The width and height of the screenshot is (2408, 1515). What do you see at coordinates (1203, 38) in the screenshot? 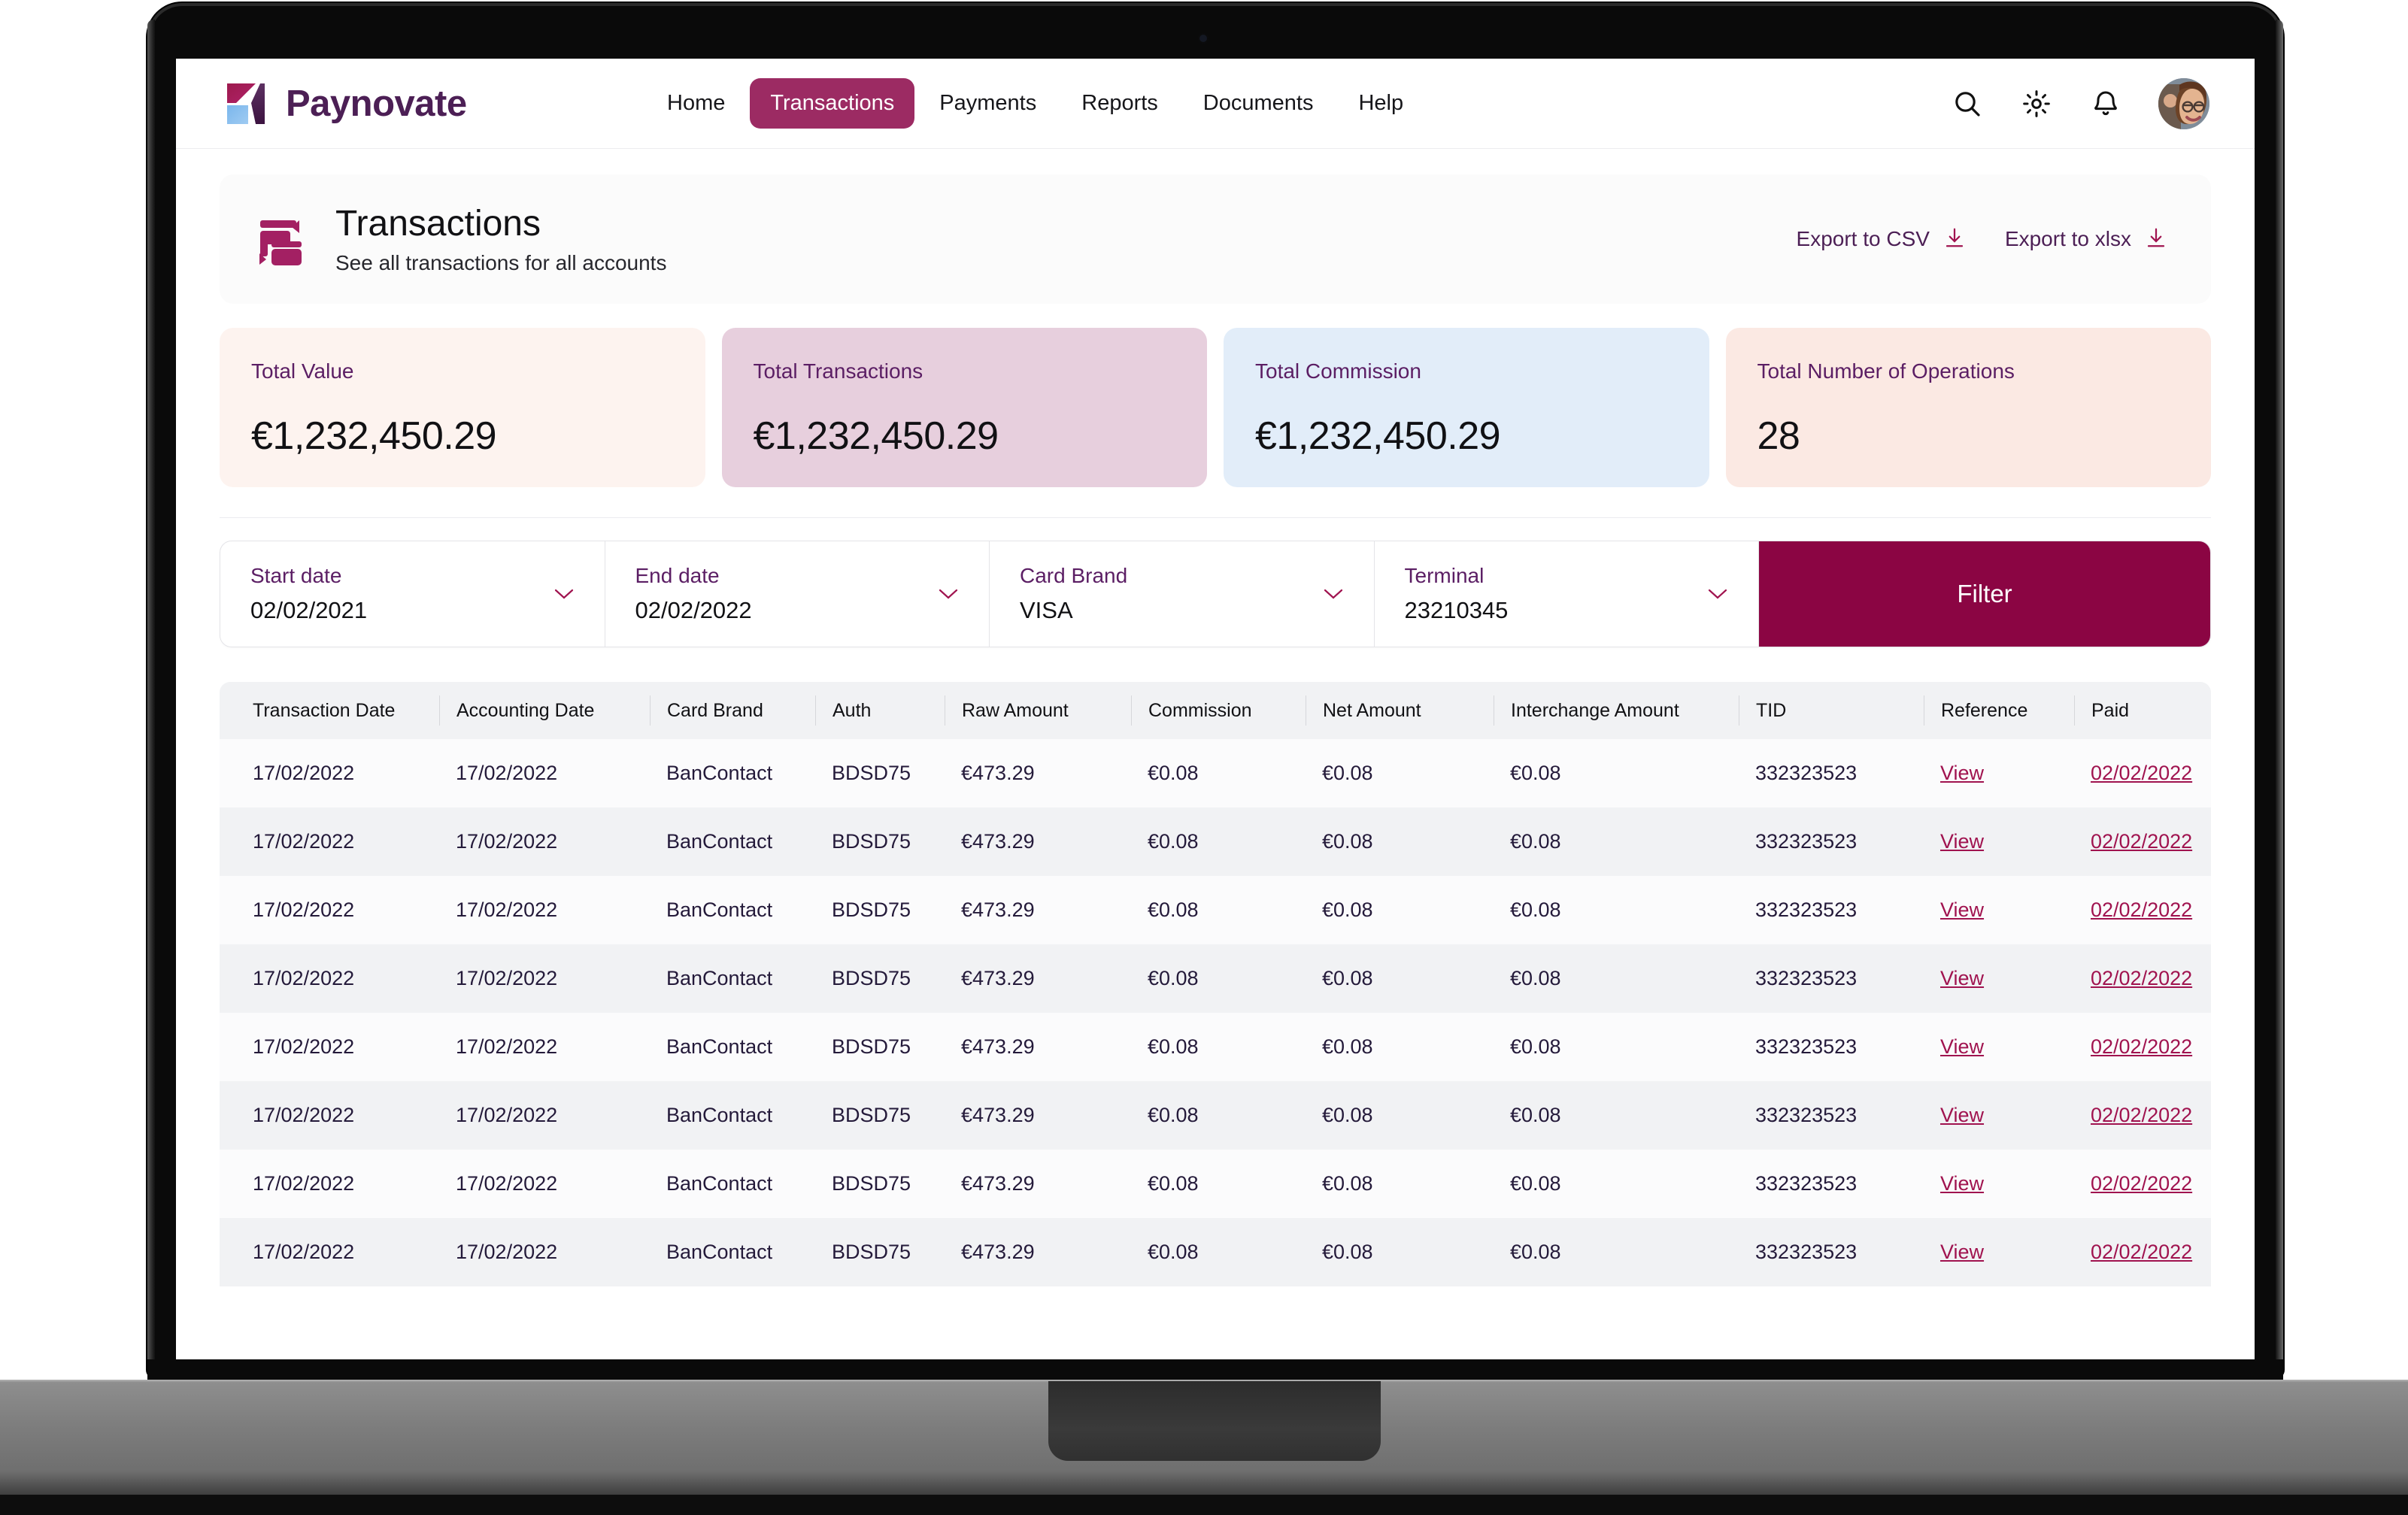
I see `webcam-icon` at bounding box center [1203, 38].